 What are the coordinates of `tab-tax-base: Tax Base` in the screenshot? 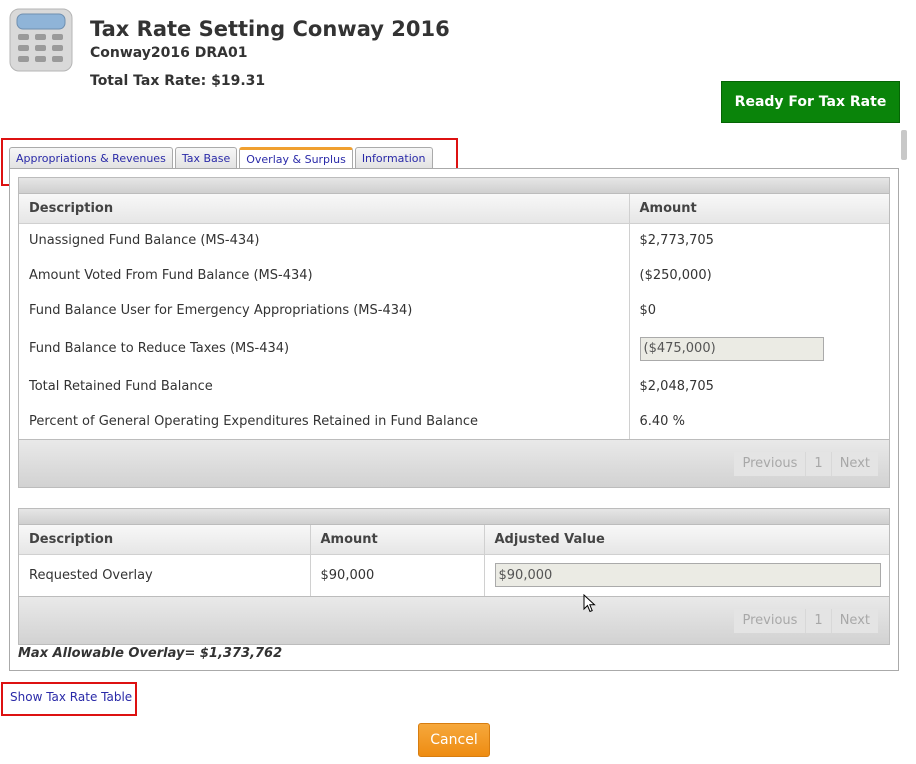 It's located at (206, 157).